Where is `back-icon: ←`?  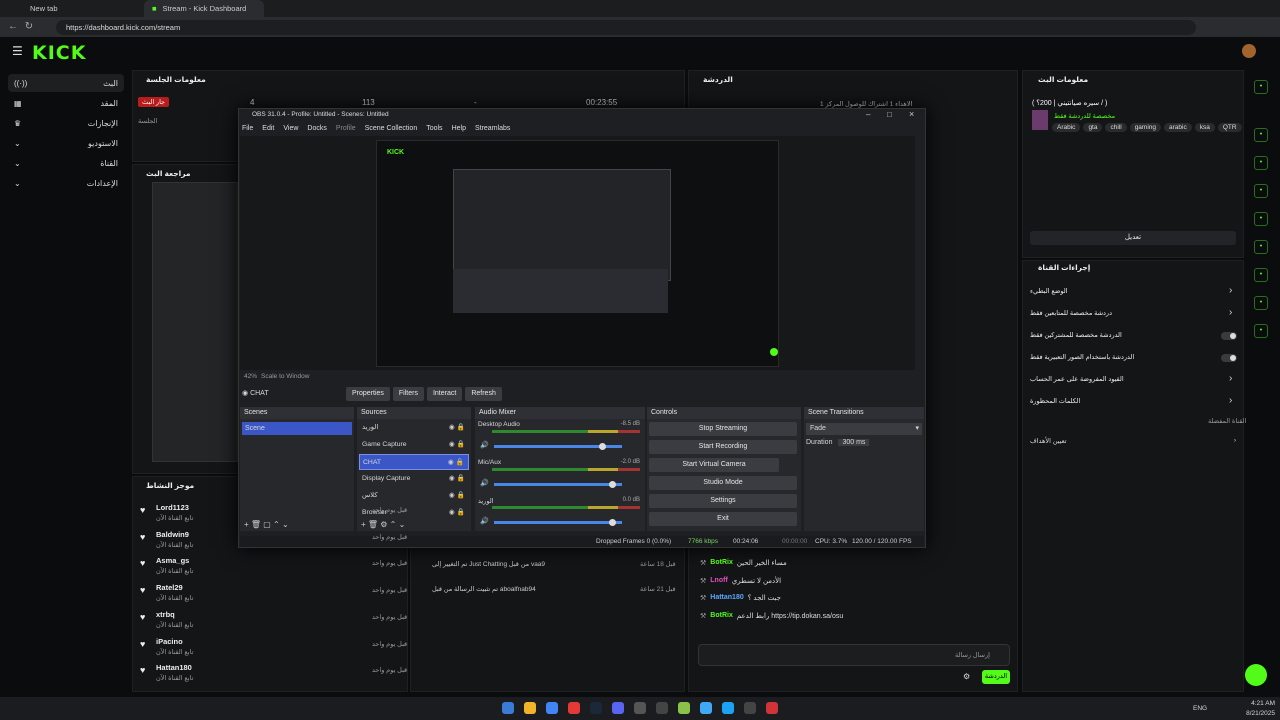
back-icon: ← is located at coordinates (13, 26).